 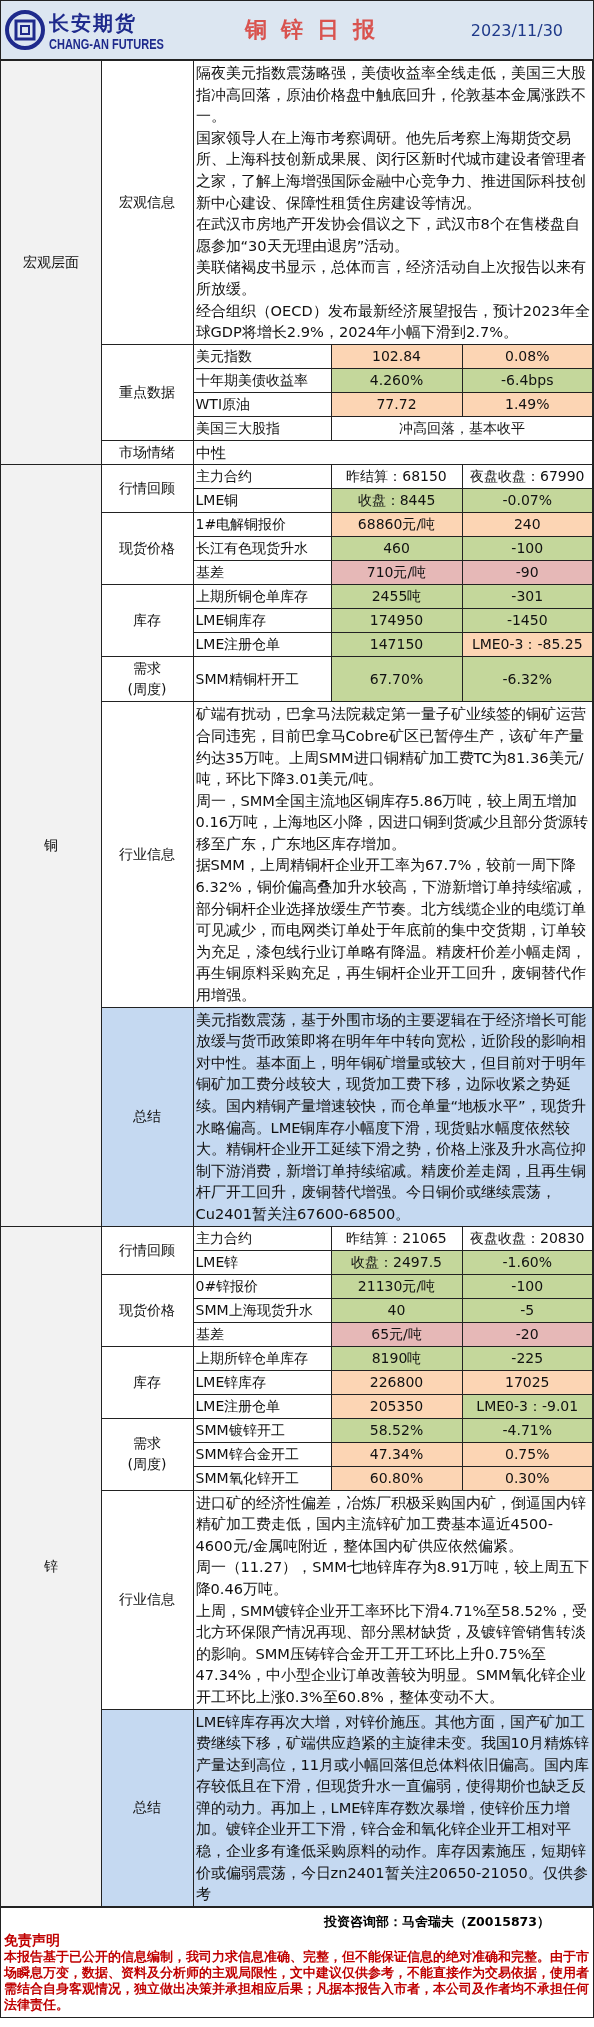 I want to click on value-cell: 1.49%, so click(x=527, y=404).